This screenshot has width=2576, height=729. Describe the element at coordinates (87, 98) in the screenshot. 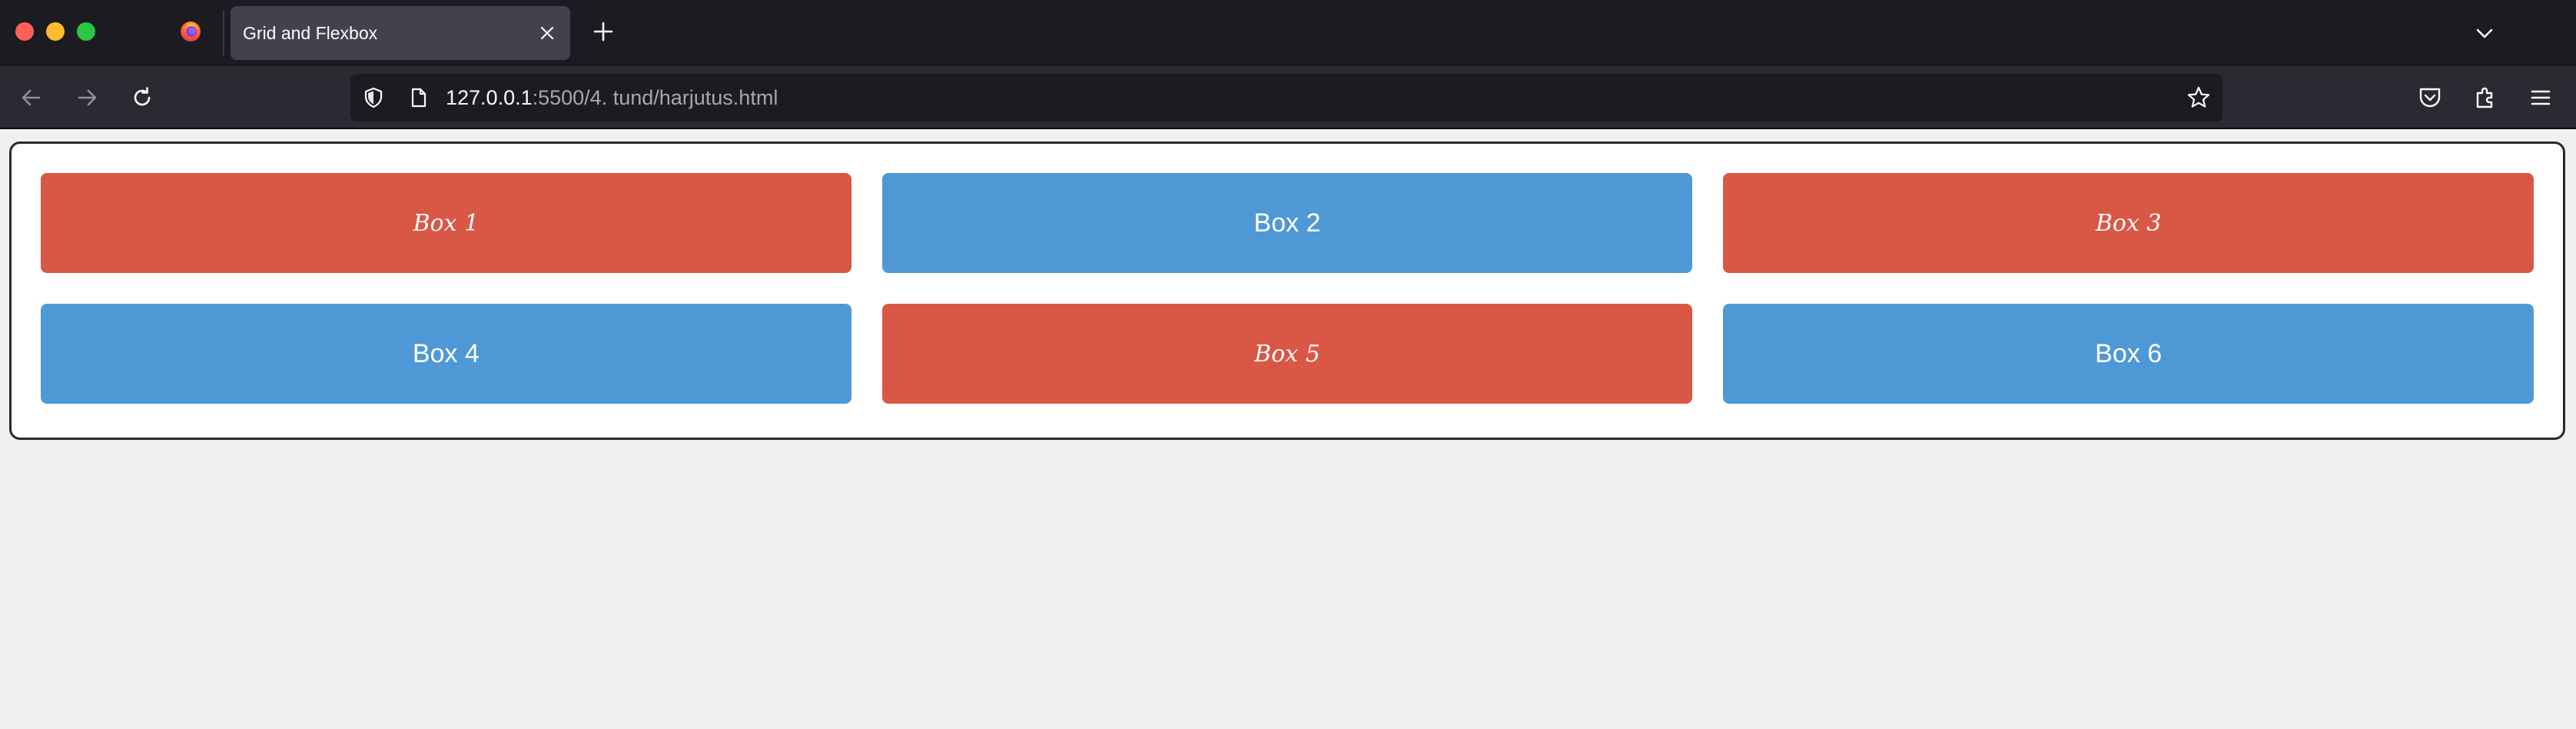

I see `forward-arrow-icon` at that location.